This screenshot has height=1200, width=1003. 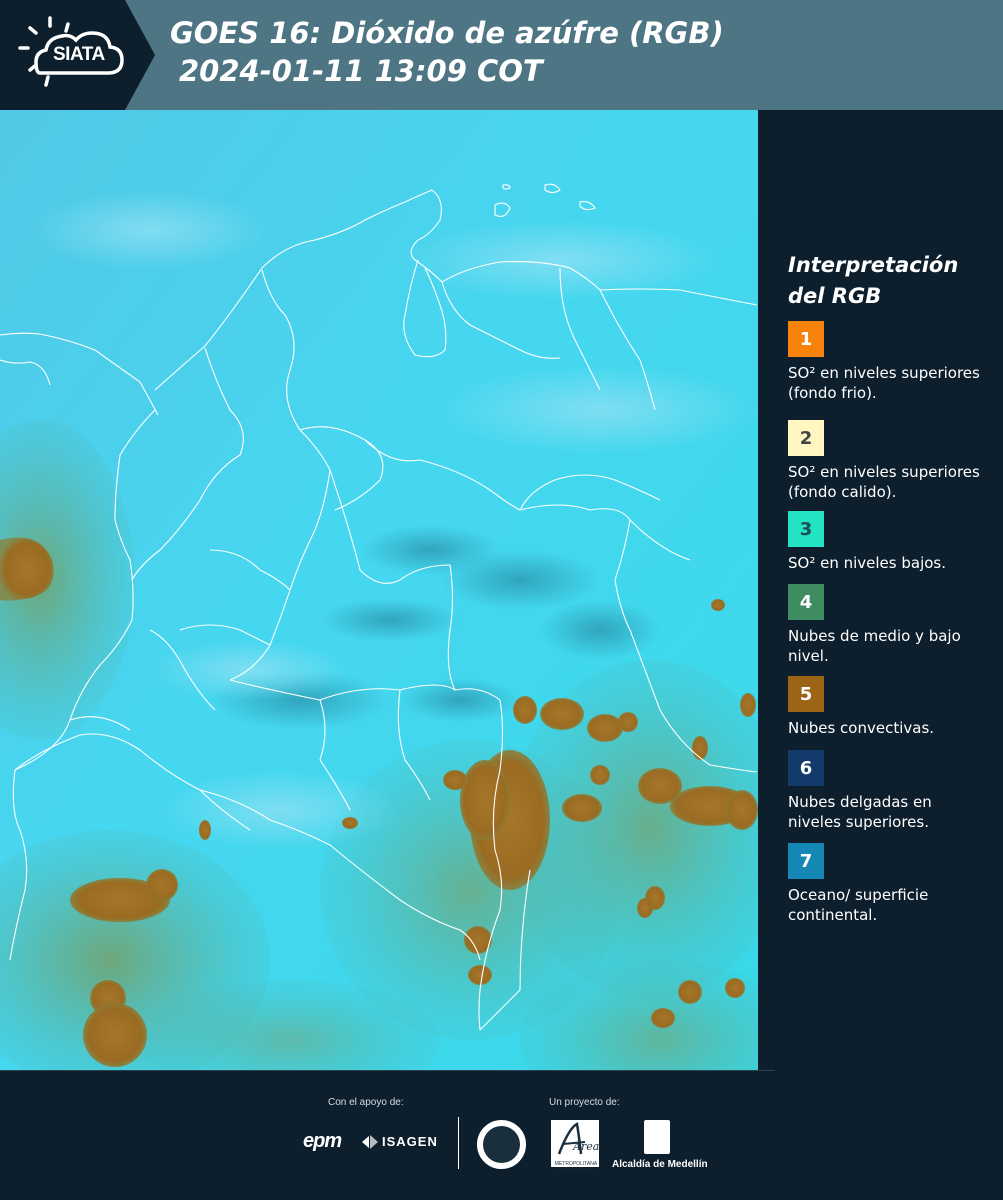 I want to click on legend-description: Nubes de medio y bajo nivel., so click(x=874, y=646).